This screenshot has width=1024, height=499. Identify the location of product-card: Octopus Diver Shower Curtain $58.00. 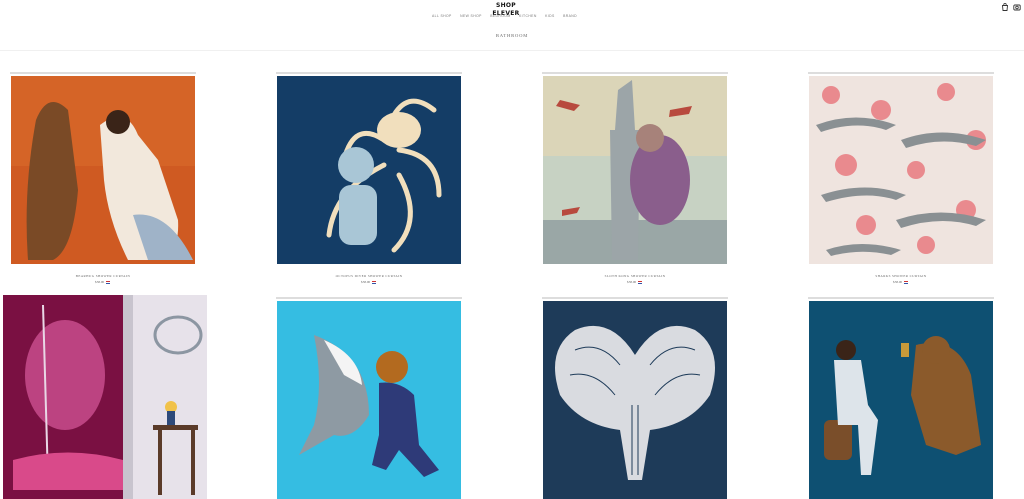
(369, 180).